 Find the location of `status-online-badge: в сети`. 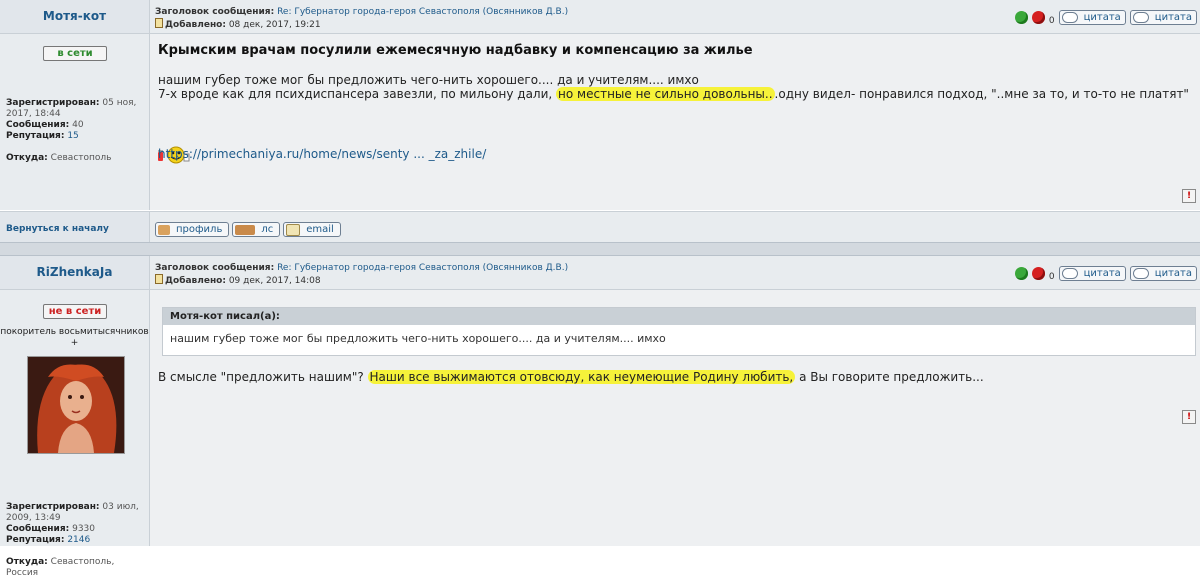

status-online-badge: в сети is located at coordinates (75, 53).